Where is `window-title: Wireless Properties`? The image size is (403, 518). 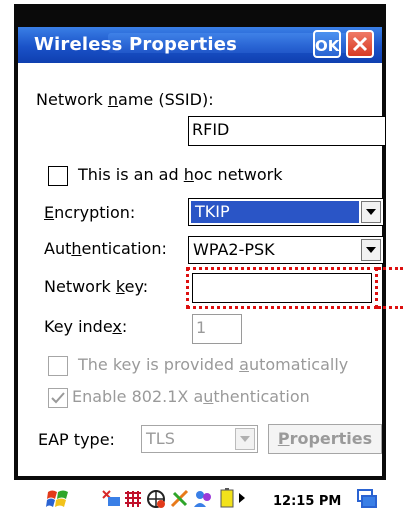 window-title: Wireless Properties is located at coordinates (136, 44).